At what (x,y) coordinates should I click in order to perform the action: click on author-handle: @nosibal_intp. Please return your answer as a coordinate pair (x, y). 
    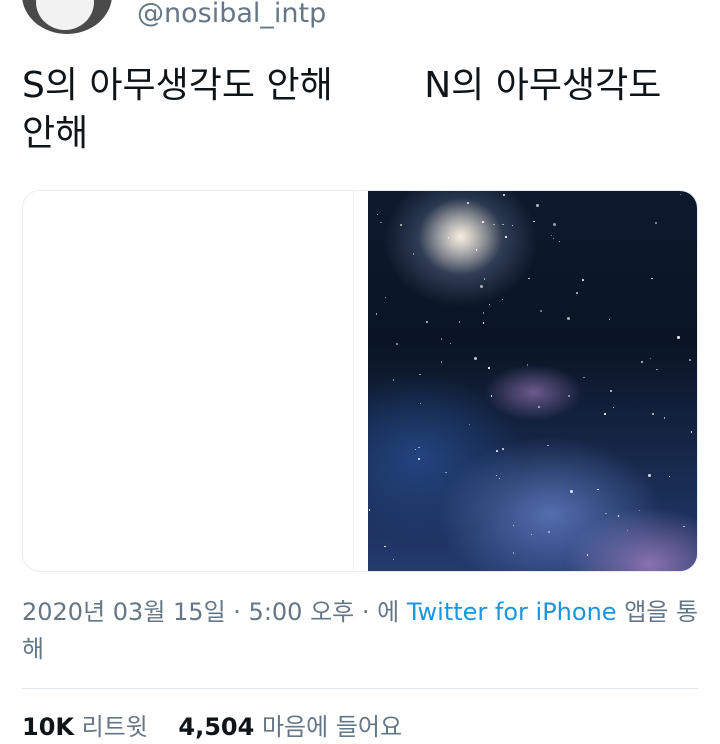
    Looking at the image, I should click on (231, 15).